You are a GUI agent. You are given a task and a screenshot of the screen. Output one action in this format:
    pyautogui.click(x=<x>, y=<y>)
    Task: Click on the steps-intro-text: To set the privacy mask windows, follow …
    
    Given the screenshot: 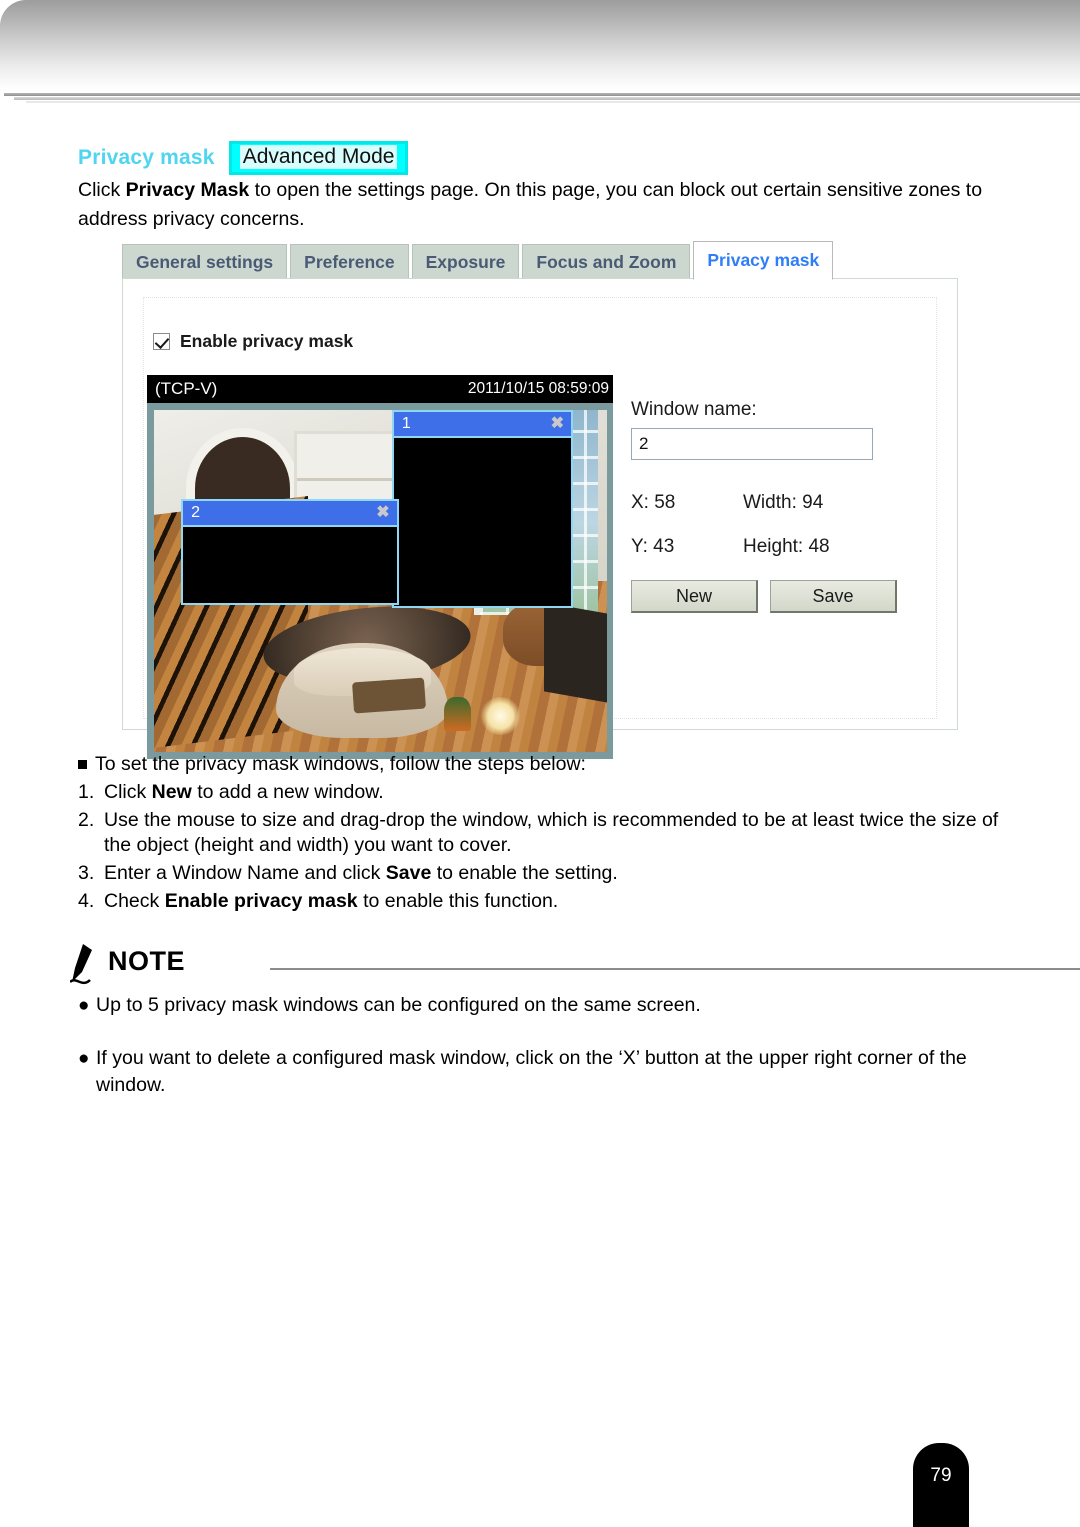 What is the action you would take?
    pyautogui.click(x=340, y=764)
    